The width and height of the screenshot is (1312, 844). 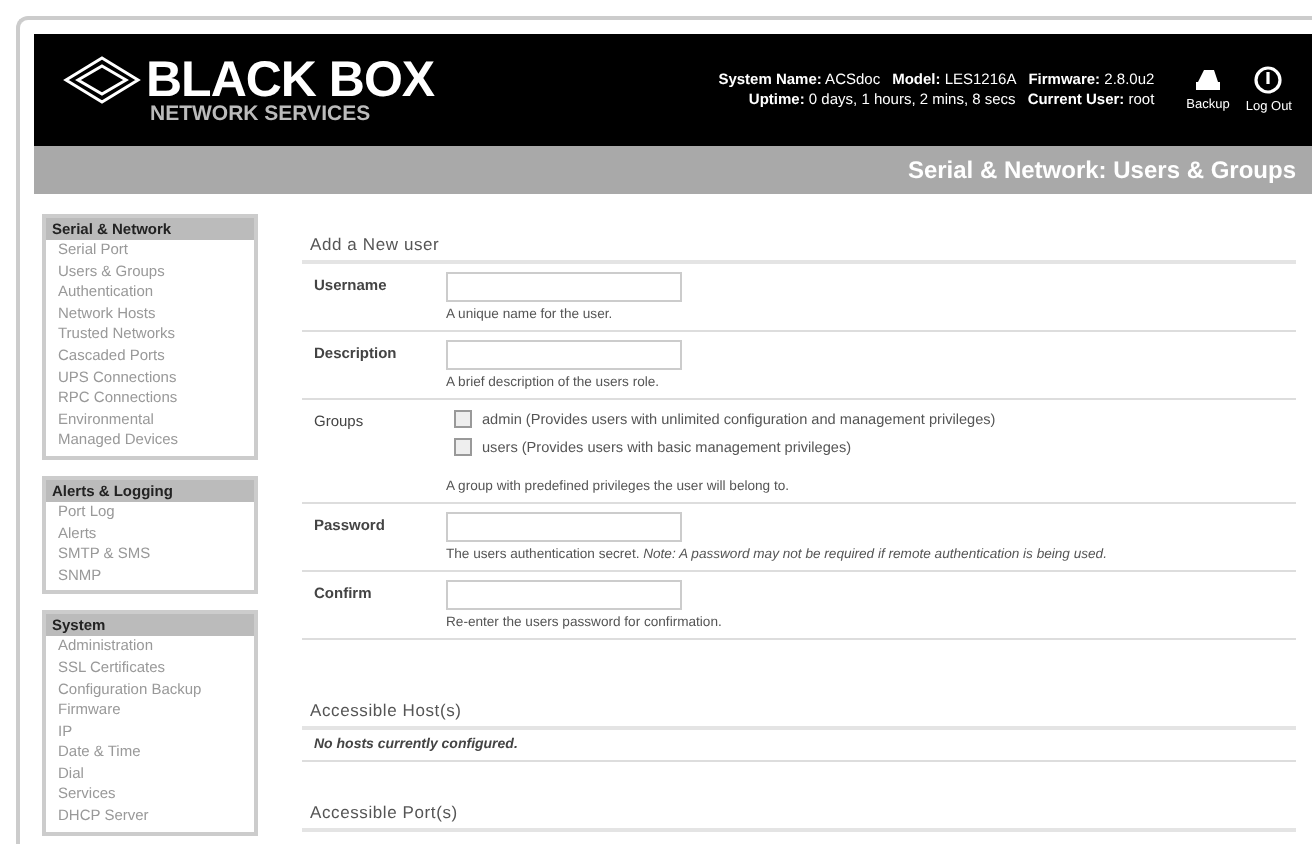 I want to click on brand-tagline: NETWORK SERVICES, so click(x=261, y=114).